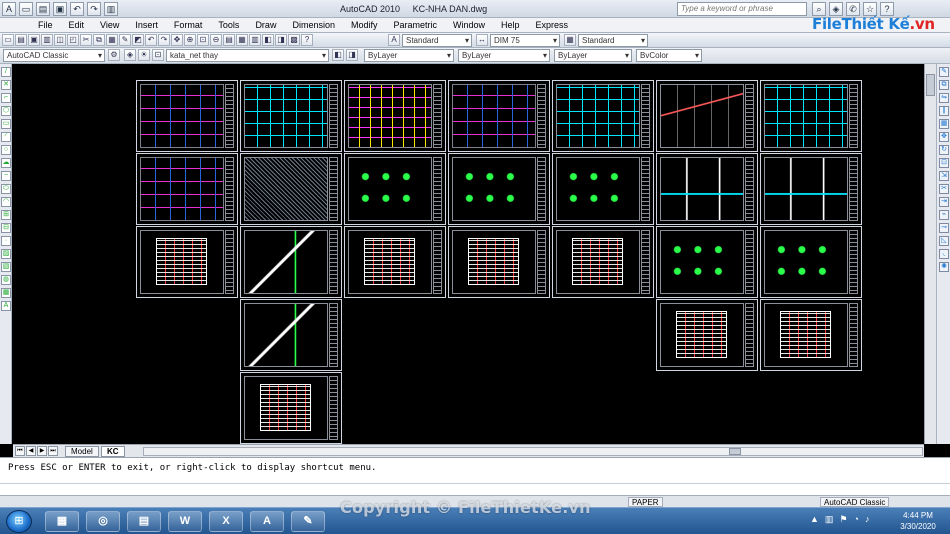 This screenshot has height=534, width=950. What do you see at coordinates (77, 25) in the screenshot?
I see `menu-edit: Edit` at bounding box center [77, 25].